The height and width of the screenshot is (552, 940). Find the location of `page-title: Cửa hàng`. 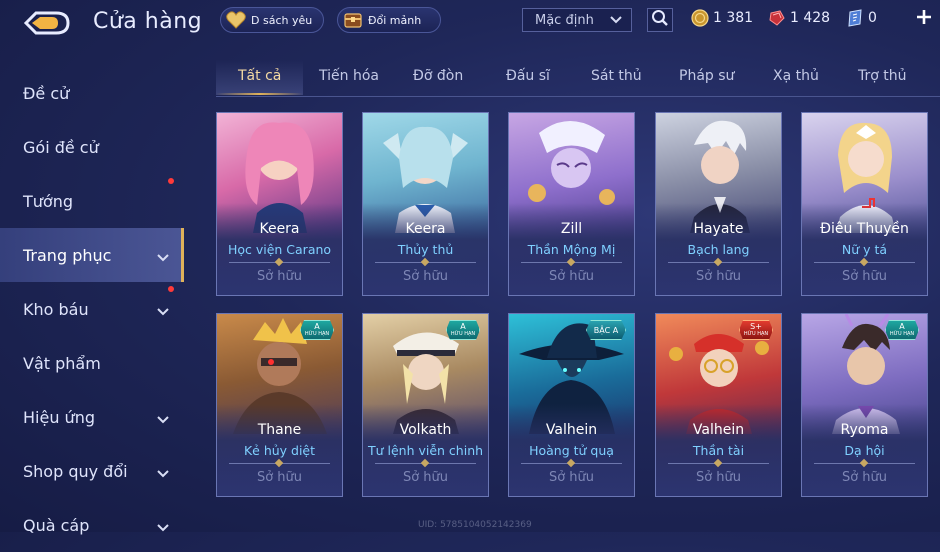

page-title: Cửa hàng is located at coordinates (148, 21).